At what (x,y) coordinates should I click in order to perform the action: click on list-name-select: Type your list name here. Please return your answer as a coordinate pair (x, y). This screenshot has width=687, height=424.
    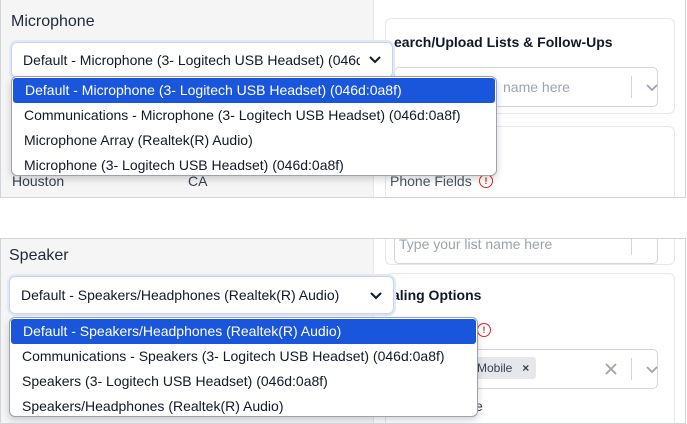
    Looking at the image, I should click on (526, 251).